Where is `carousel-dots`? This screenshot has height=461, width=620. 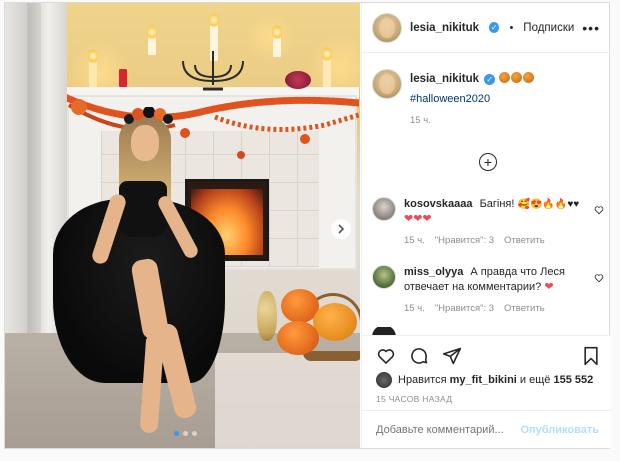 carousel-dots is located at coordinates (185, 433).